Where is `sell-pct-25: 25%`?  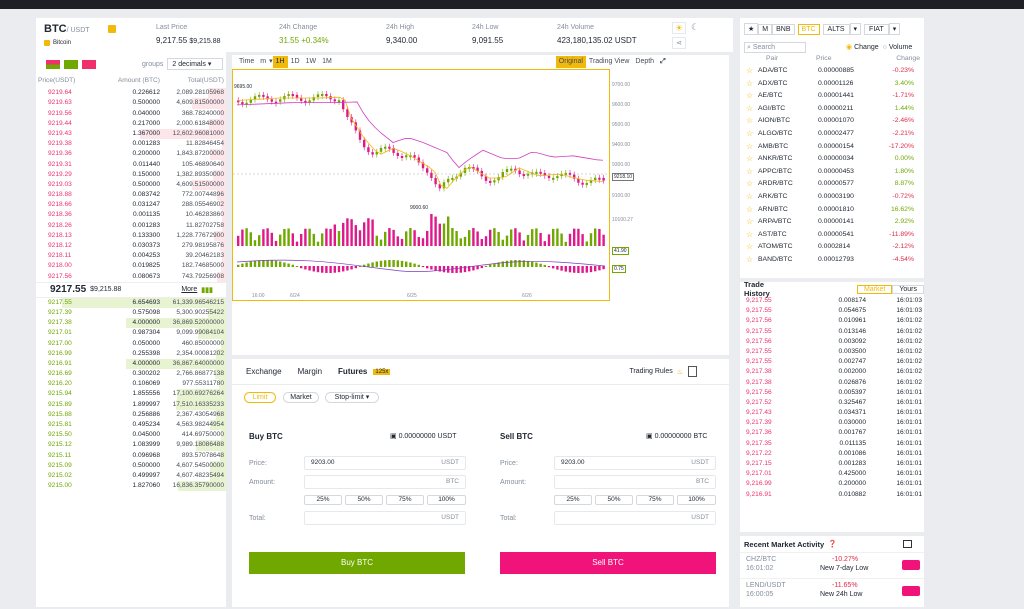 sell-pct-25: 25% is located at coordinates (573, 500).